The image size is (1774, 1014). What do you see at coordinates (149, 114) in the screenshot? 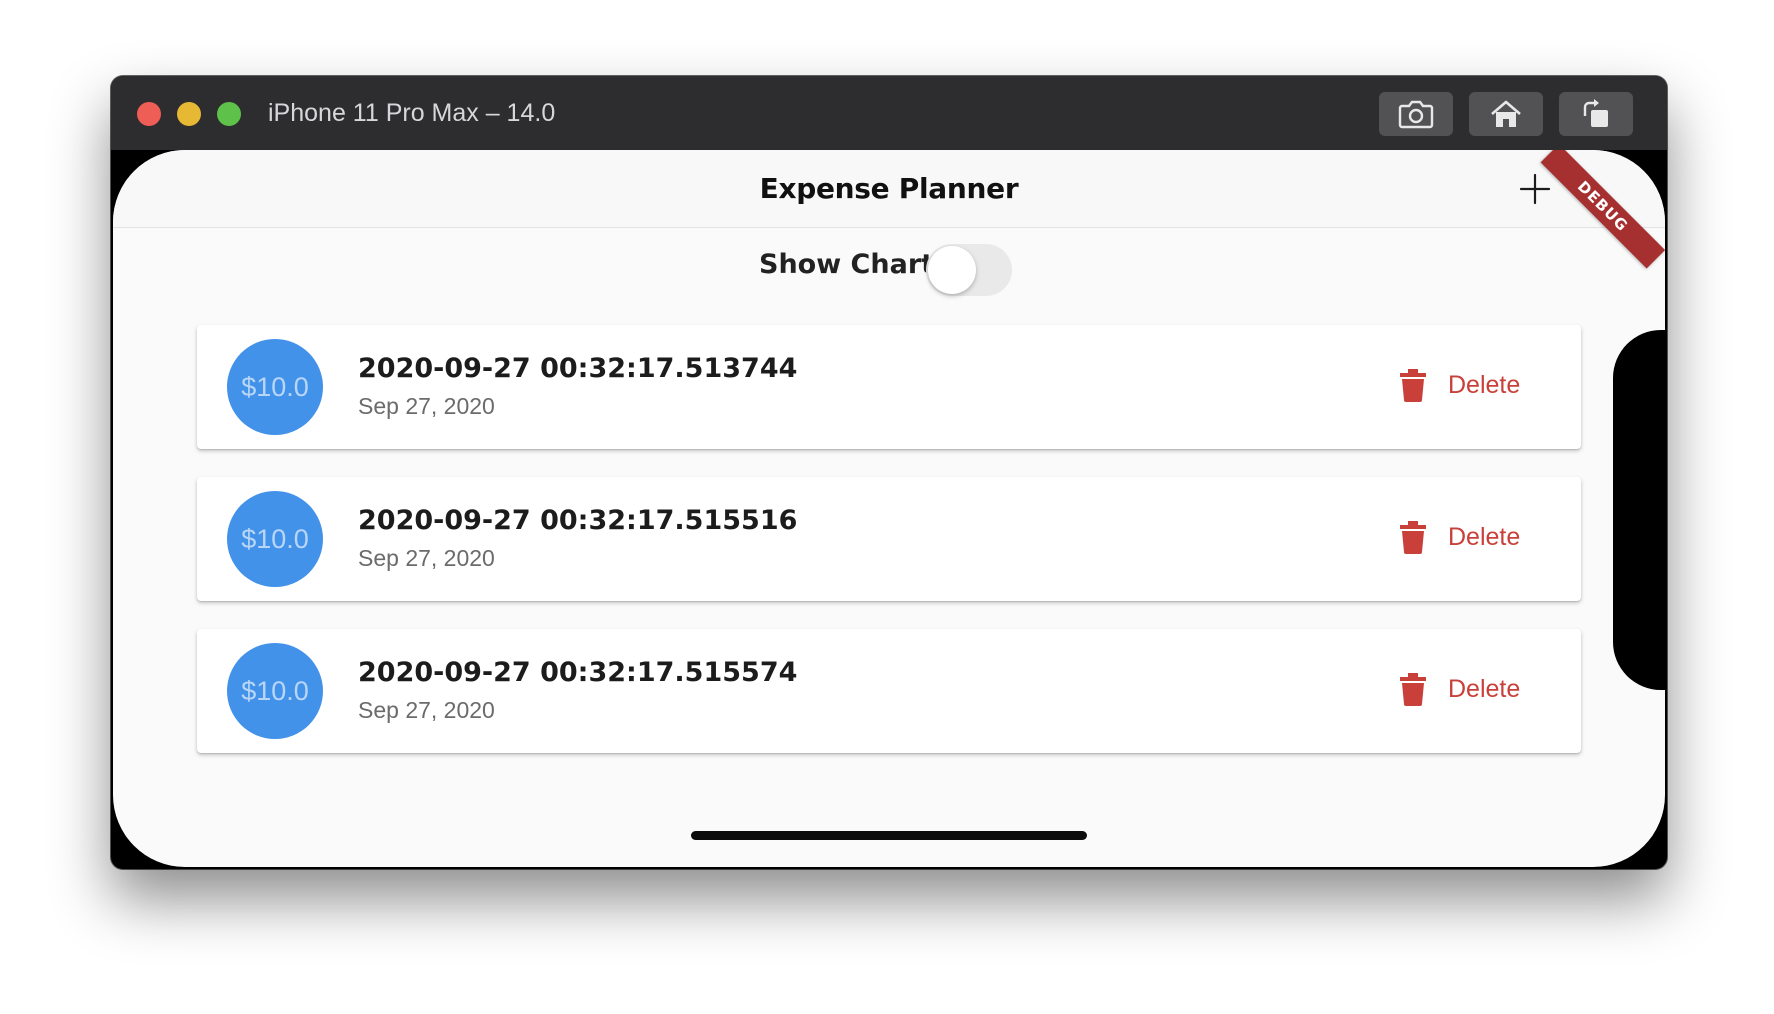
I see `close-window-button` at bounding box center [149, 114].